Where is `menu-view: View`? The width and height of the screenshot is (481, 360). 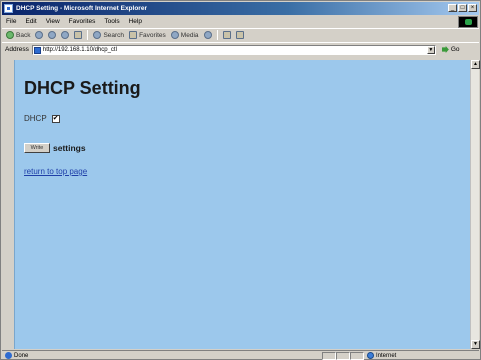 menu-view: View is located at coordinates (53, 21).